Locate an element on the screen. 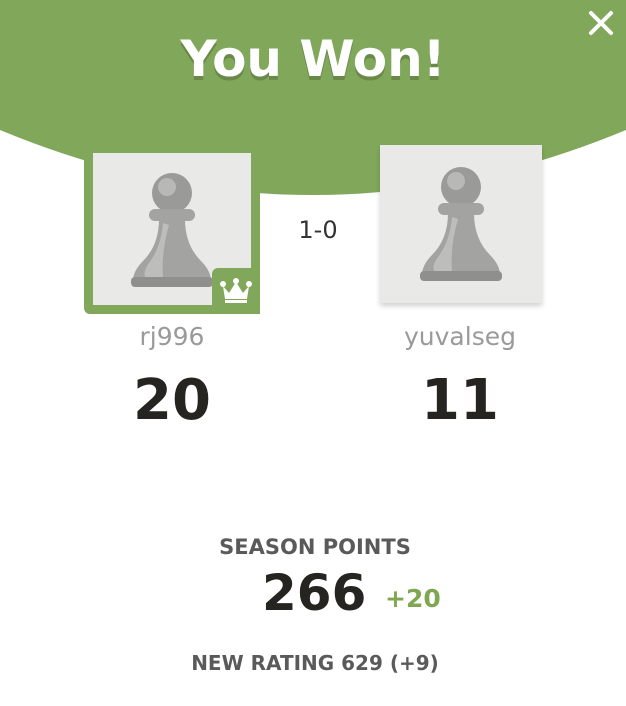 This screenshot has height=706, width=626. winner-points: 20 is located at coordinates (172, 400).